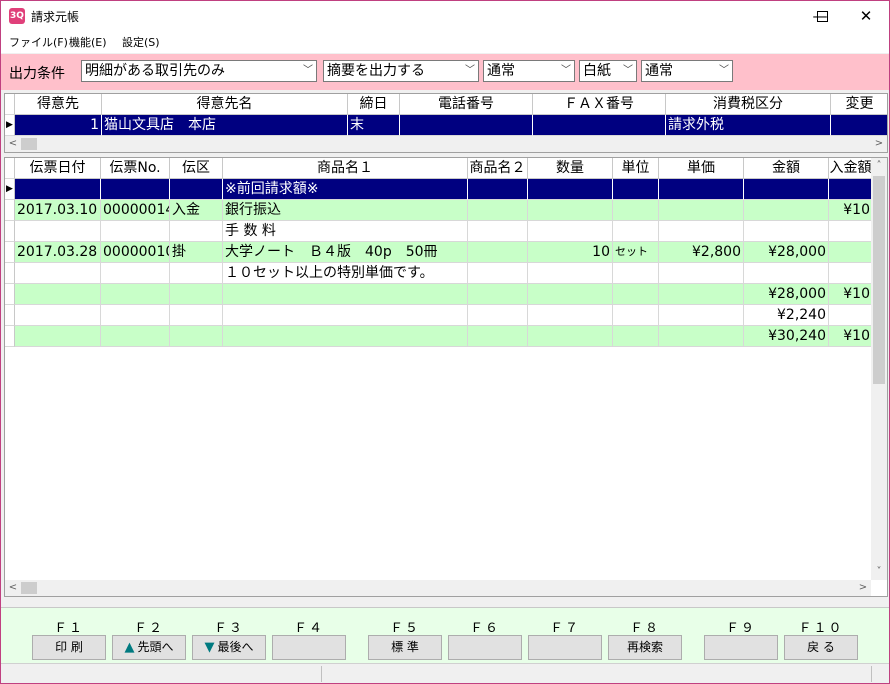 This screenshot has height=684, width=890. What do you see at coordinates (866, 16) in the screenshot?
I see `close-button: ✕` at bounding box center [866, 16].